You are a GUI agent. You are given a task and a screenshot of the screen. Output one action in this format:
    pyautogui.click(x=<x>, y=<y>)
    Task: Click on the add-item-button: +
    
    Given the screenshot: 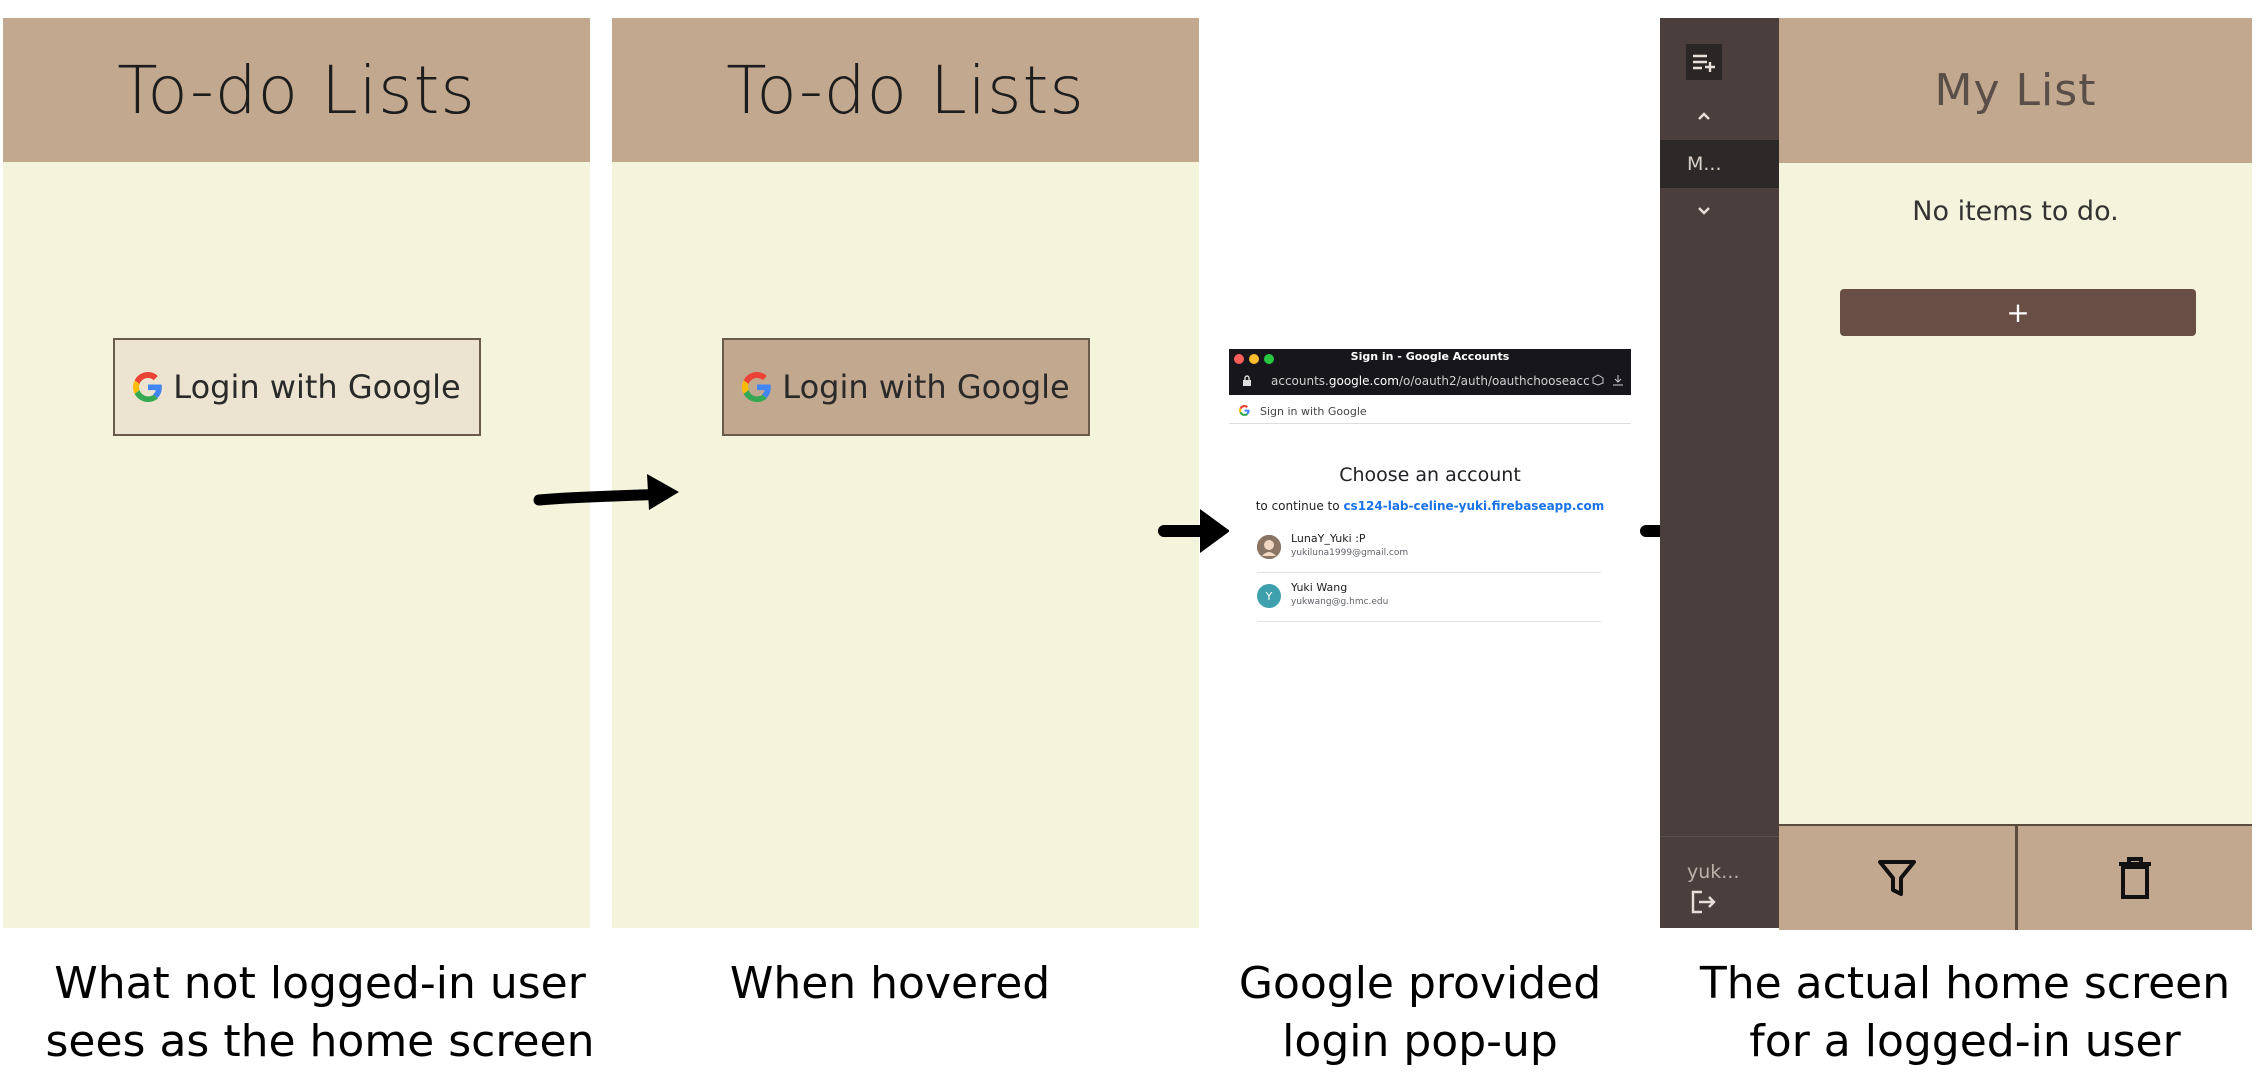 What is the action you would take?
    pyautogui.click(x=2018, y=312)
    